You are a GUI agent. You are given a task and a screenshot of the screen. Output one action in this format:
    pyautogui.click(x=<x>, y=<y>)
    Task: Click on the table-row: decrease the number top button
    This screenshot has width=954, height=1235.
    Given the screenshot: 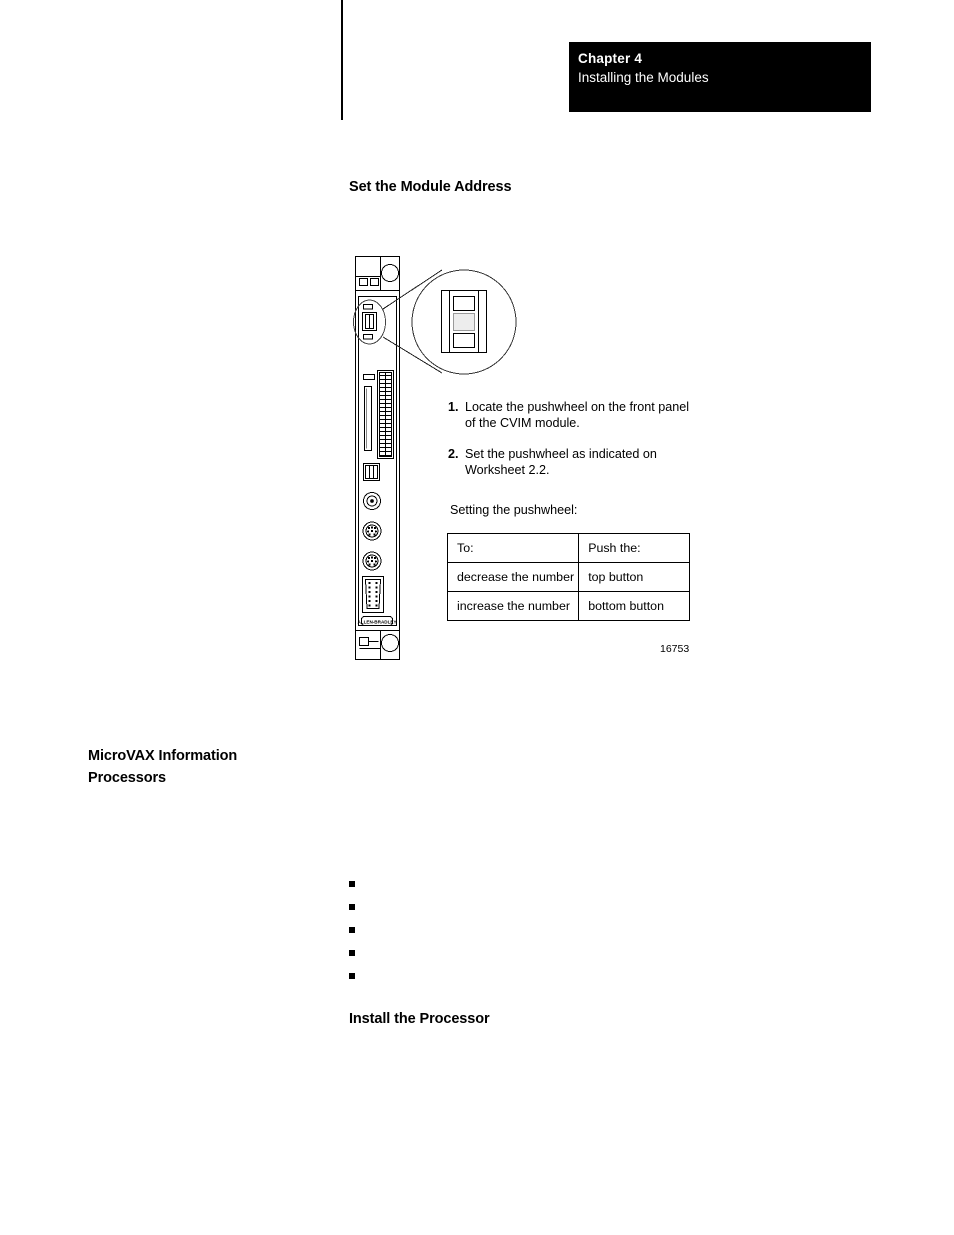 What is the action you would take?
    pyautogui.click(x=568, y=577)
    